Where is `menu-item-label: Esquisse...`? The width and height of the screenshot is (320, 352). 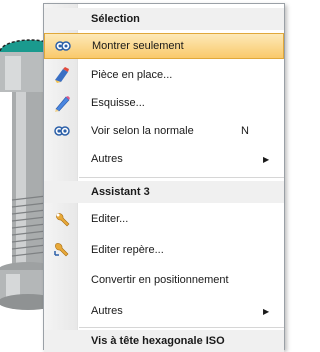
menu-item-label: Esquisse... is located at coordinates (118, 103).